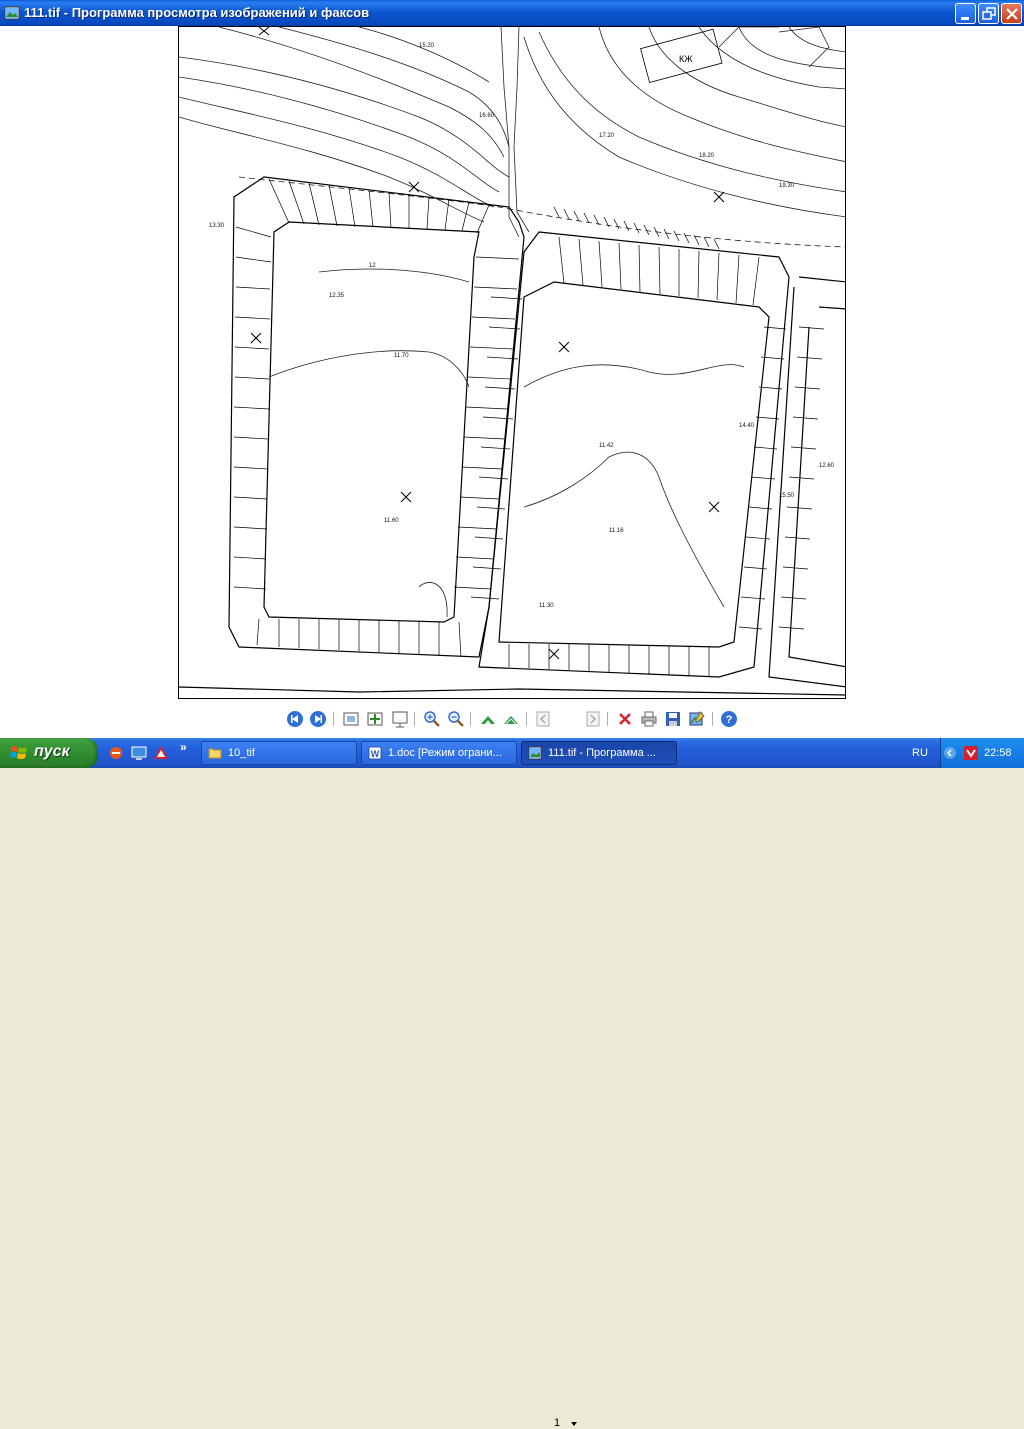  I want to click on close-icon, so click(1012, 14).